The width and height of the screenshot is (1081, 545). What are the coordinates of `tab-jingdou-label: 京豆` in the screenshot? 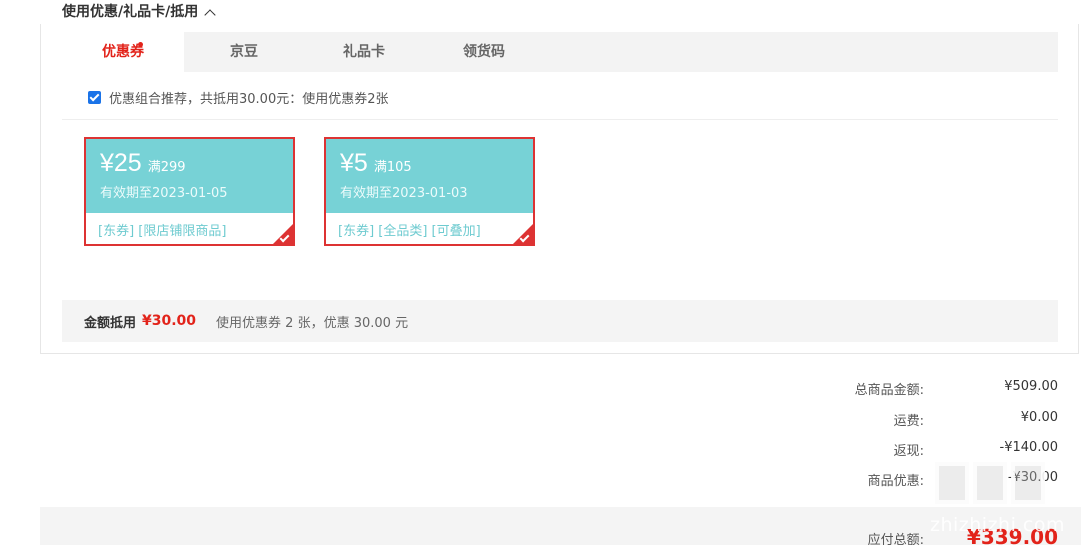 It's located at (244, 52).